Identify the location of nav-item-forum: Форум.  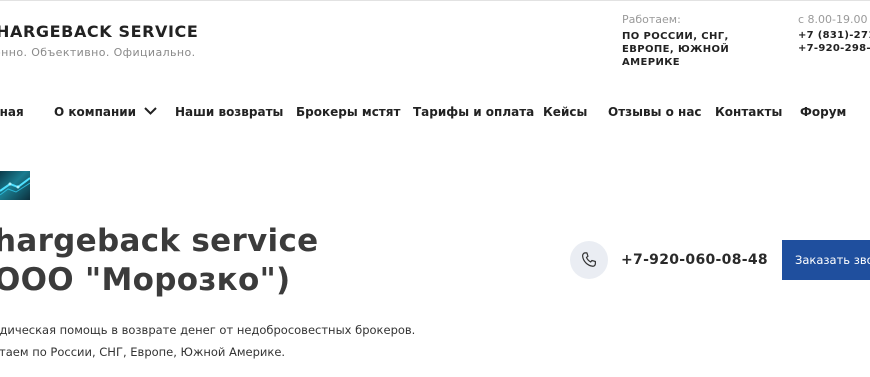
(823, 112).